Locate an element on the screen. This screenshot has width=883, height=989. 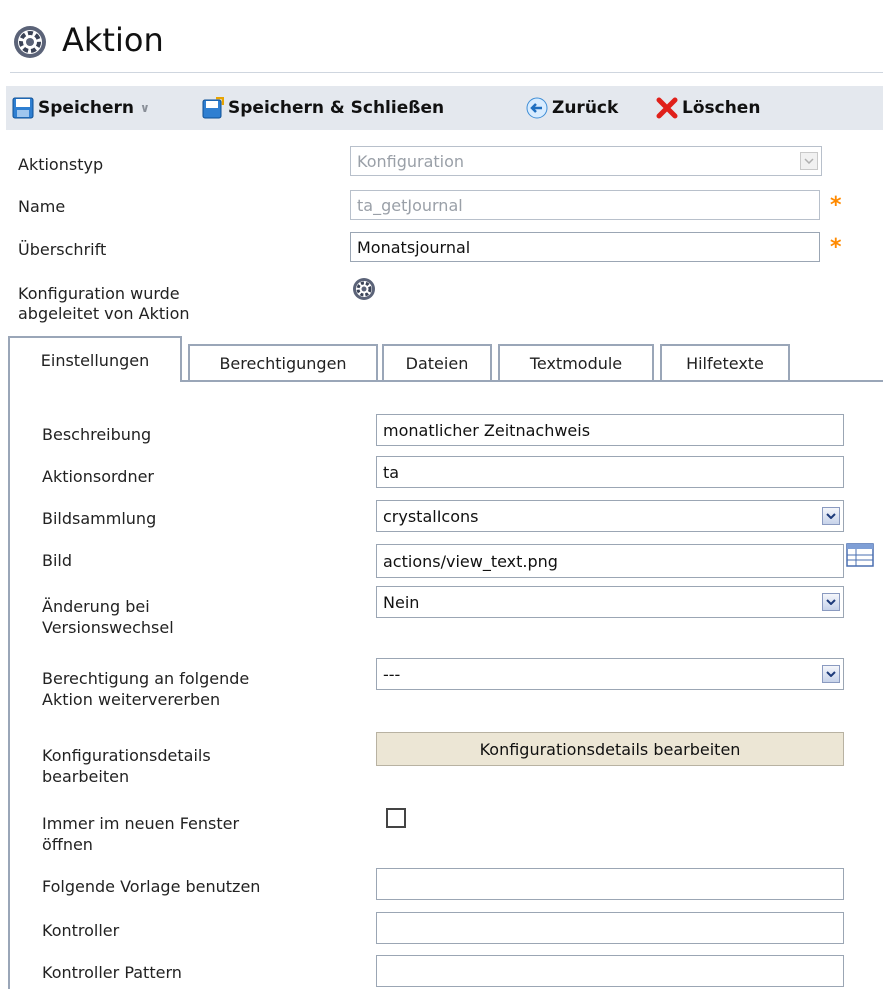
tab-einstellungen: Einstellungen is located at coordinates (95, 359).